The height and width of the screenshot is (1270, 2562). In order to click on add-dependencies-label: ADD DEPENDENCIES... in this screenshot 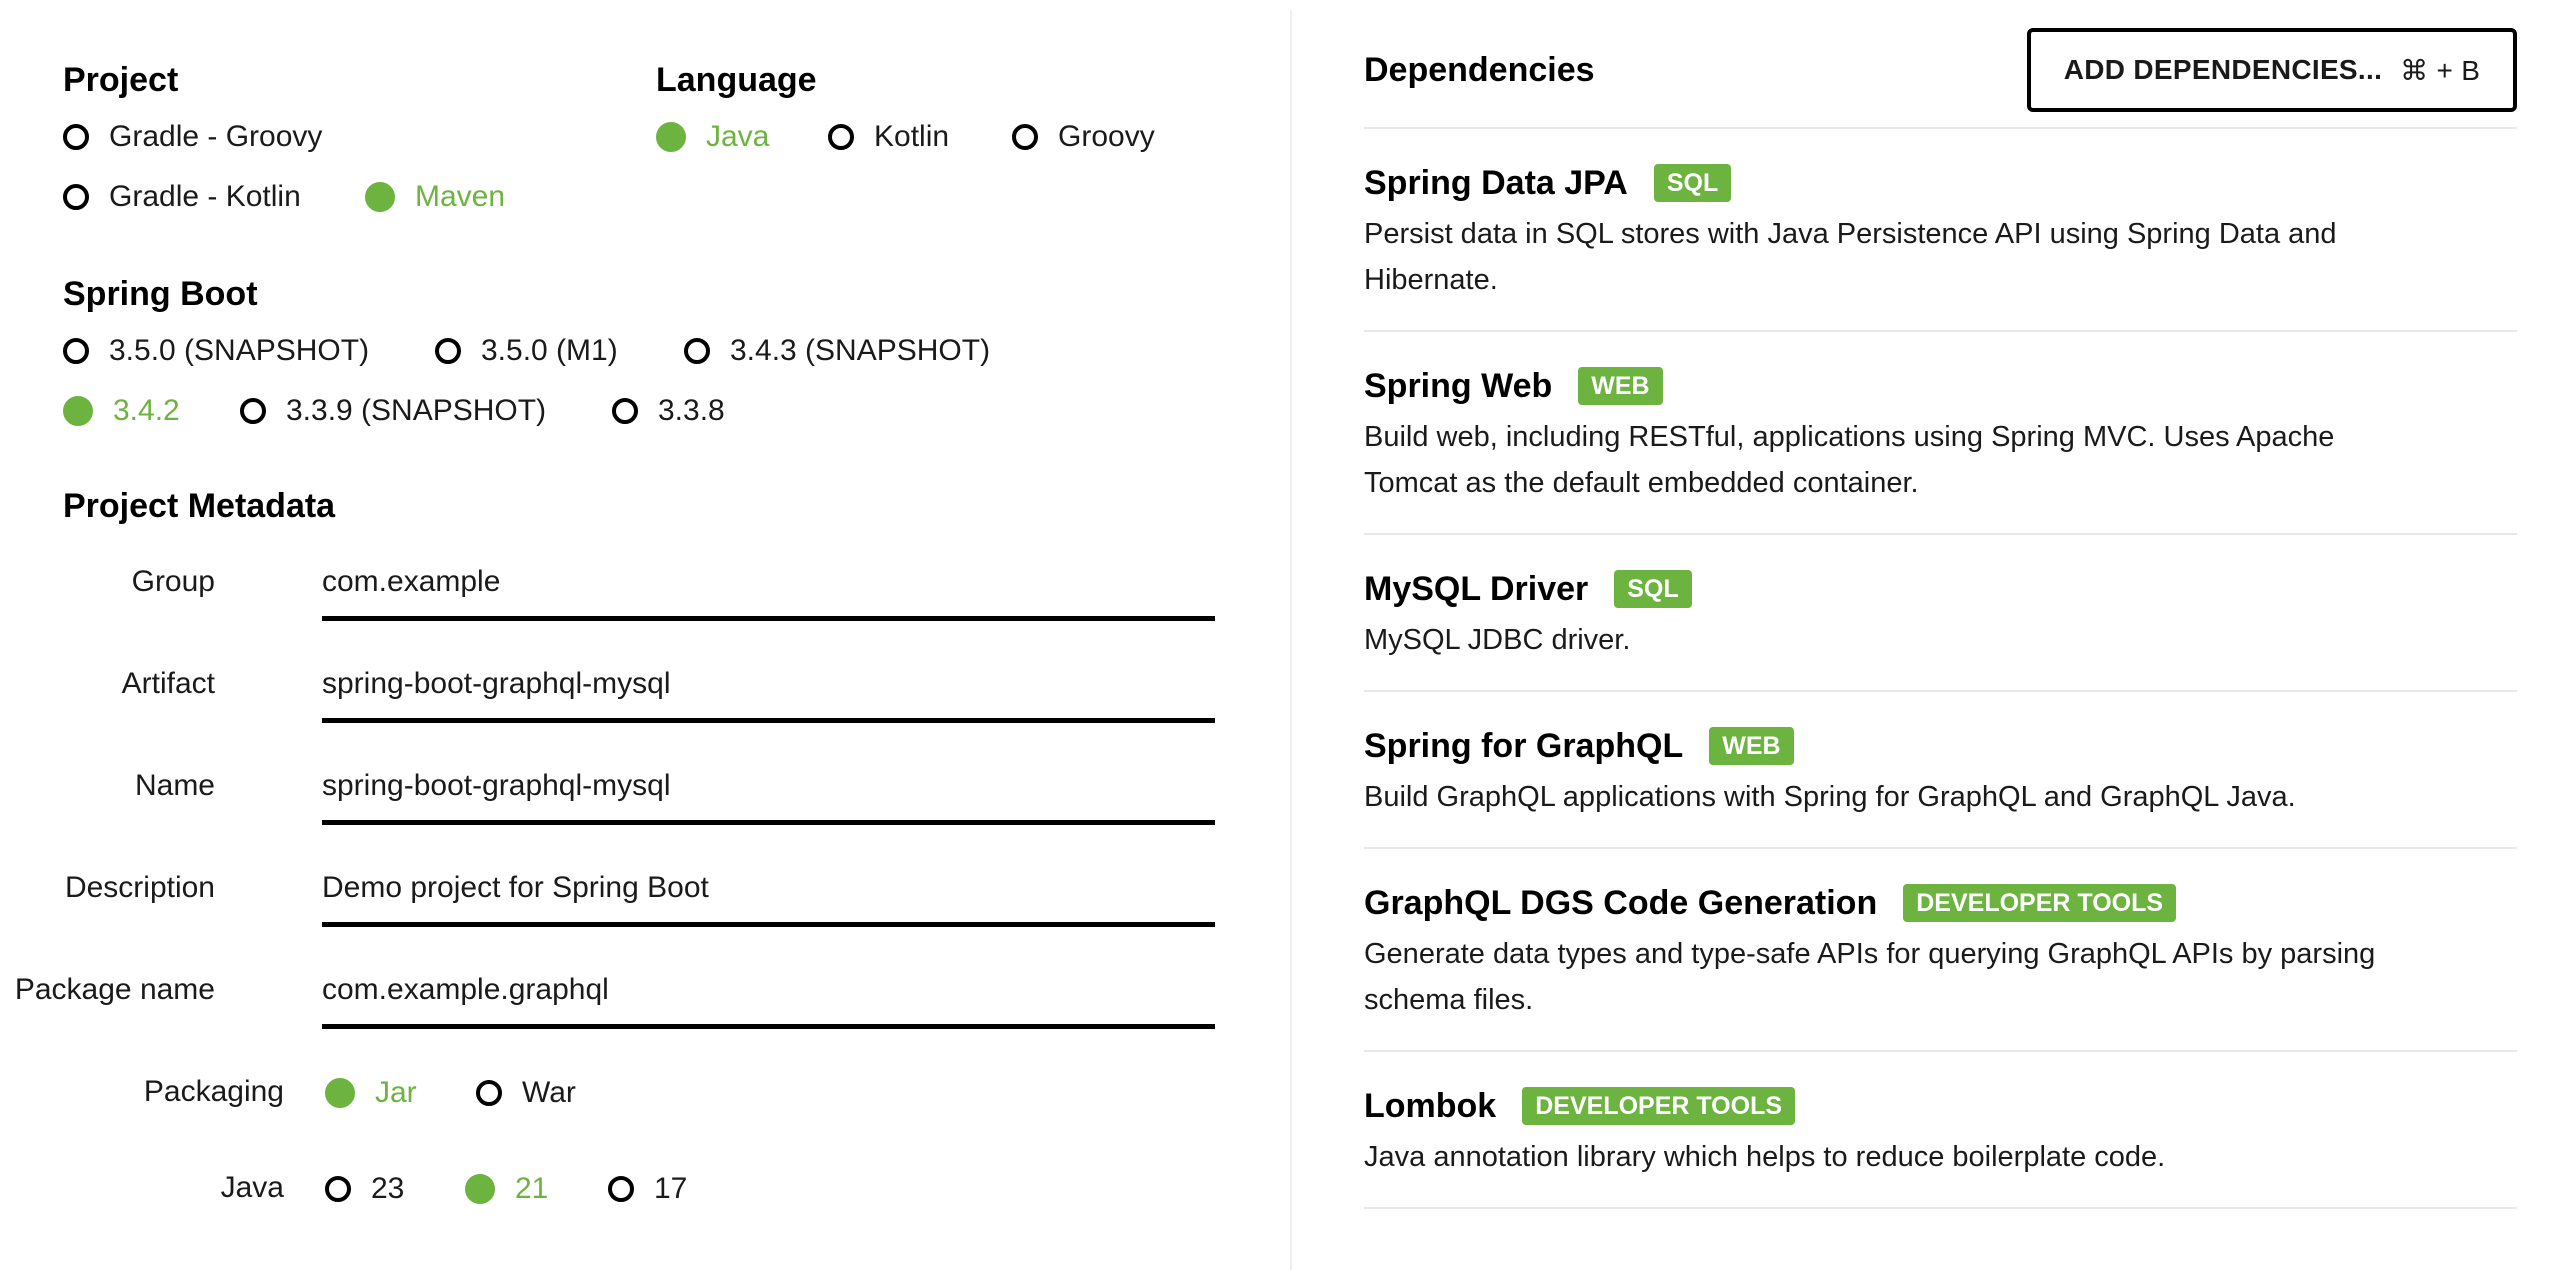, I will do `click(2223, 69)`.